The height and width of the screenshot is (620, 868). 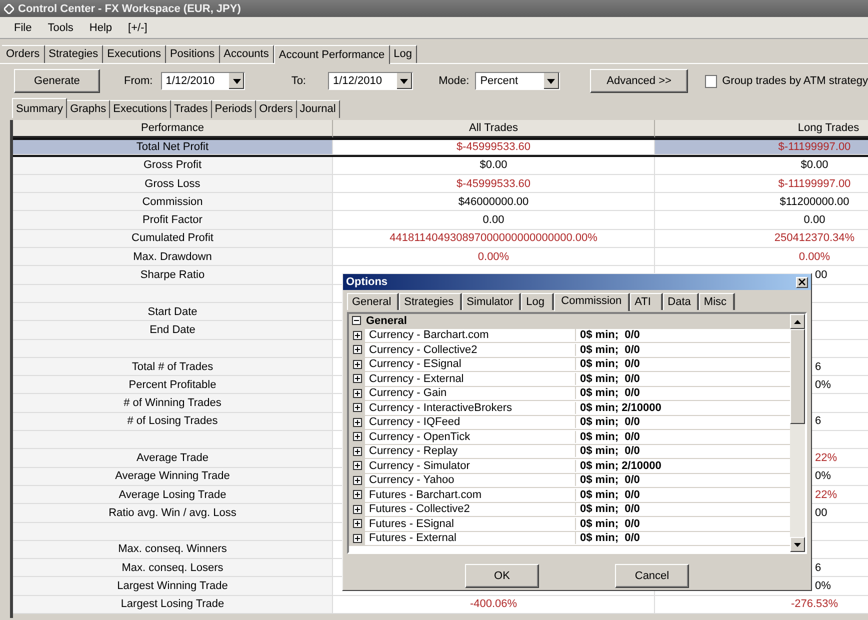 What do you see at coordinates (470, 538) in the screenshot?
I see `property-name: Futures - External` at bounding box center [470, 538].